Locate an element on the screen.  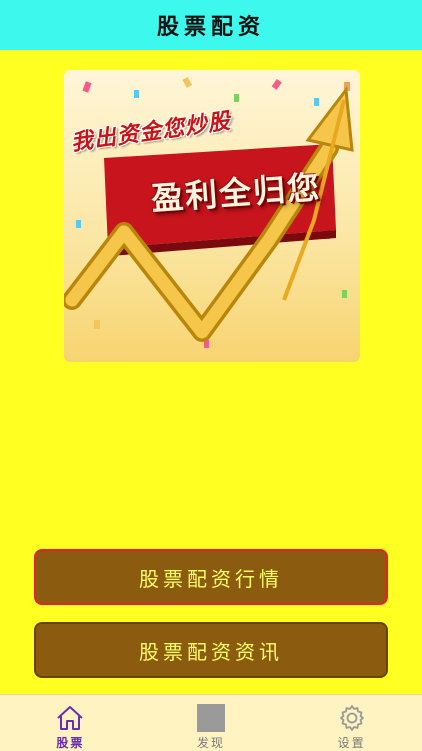
tab-label: 设置 is located at coordinates (351, 743).